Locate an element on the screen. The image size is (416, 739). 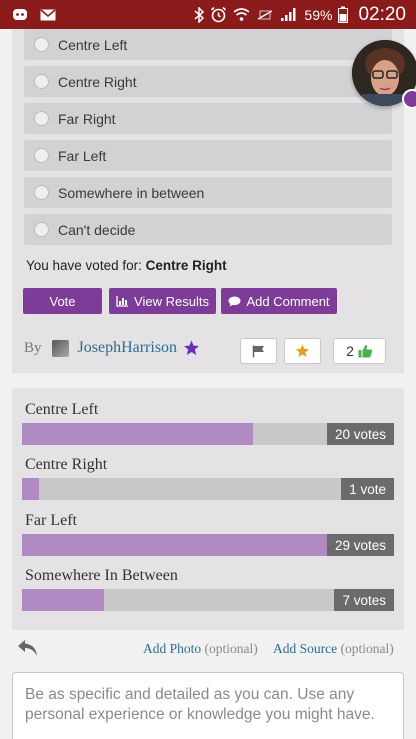
no-sim-icon is located at coordinates (265, 15).